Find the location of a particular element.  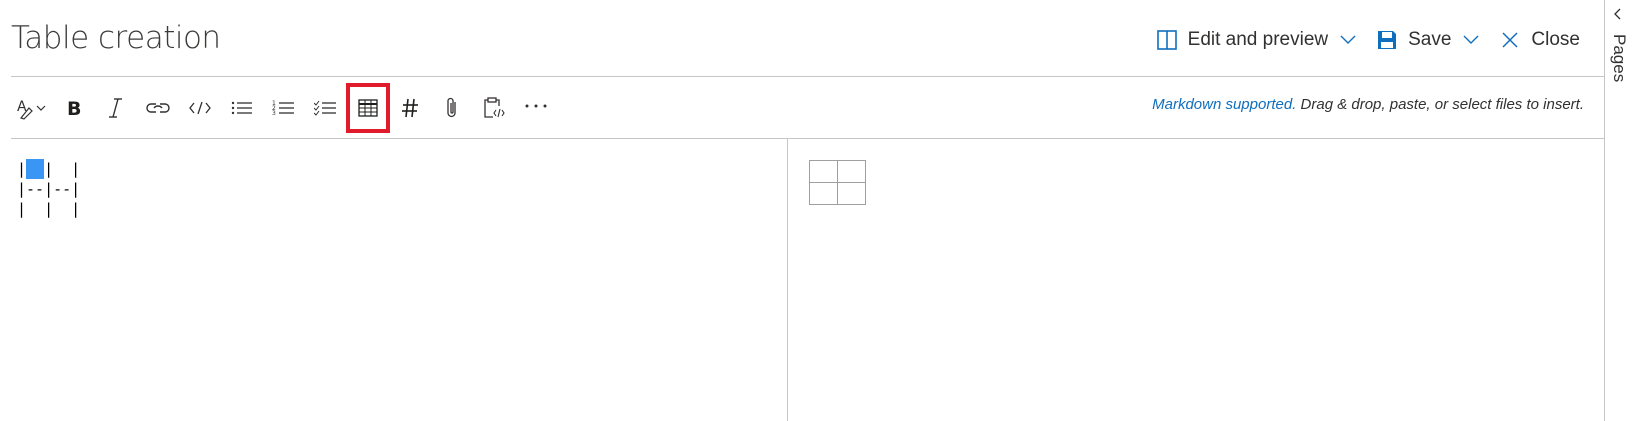

text-highlight-icon: A is located at coordinates (31, 109).